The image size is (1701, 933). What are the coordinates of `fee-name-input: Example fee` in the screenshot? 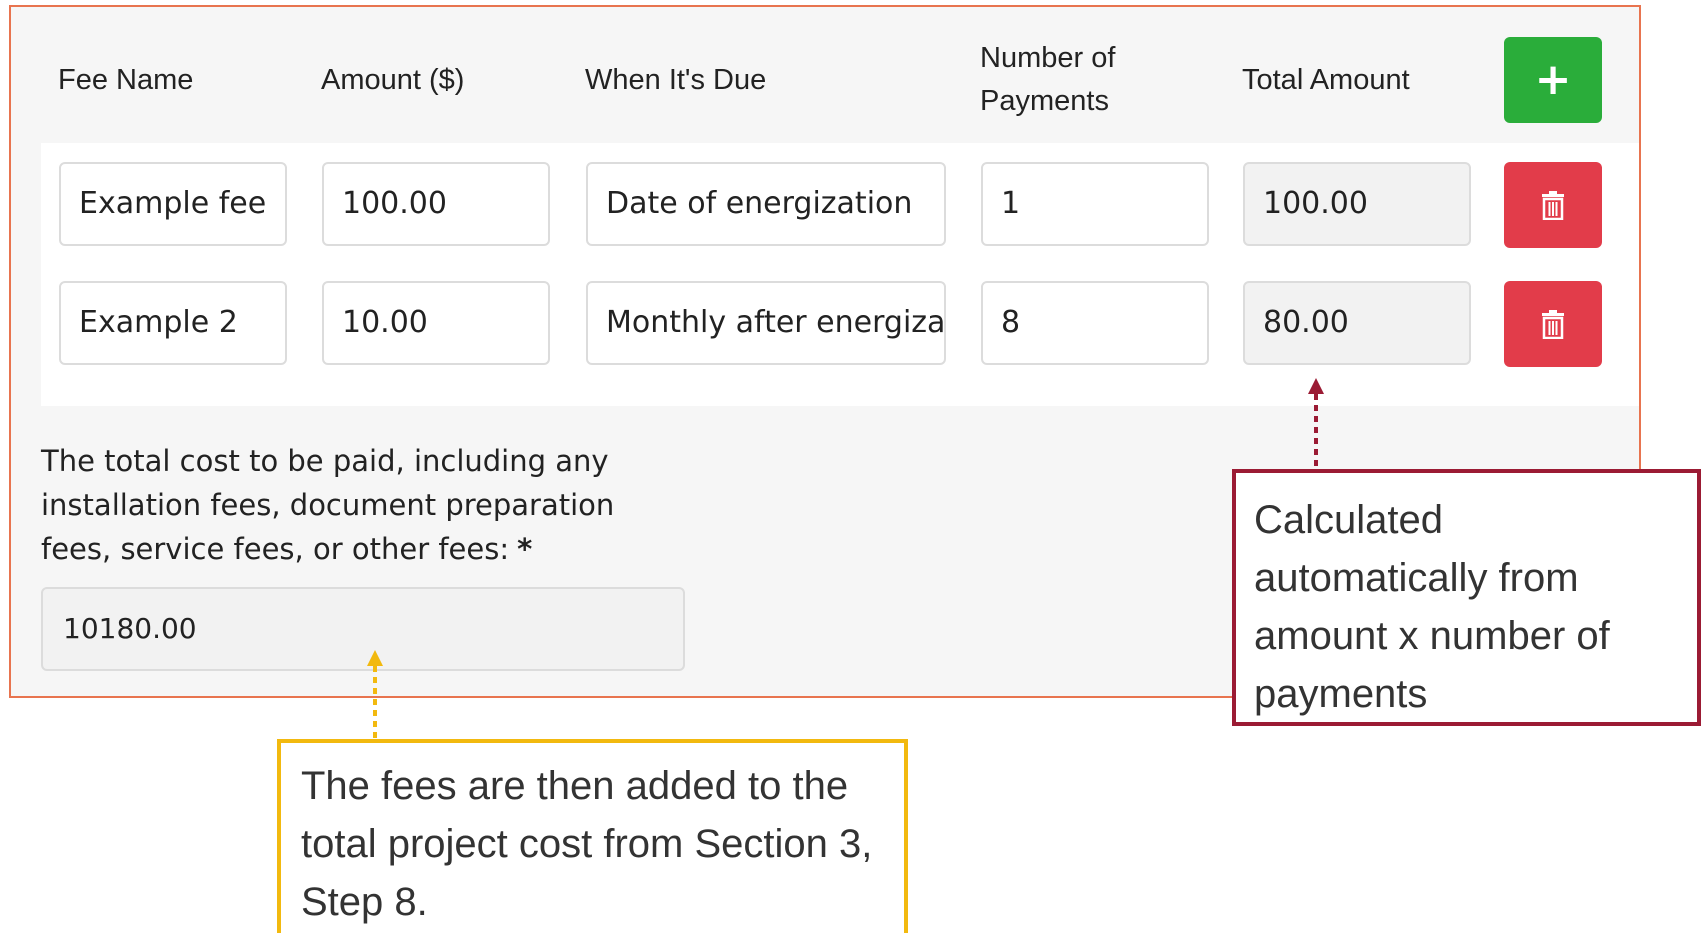 It's located at (173, 204).